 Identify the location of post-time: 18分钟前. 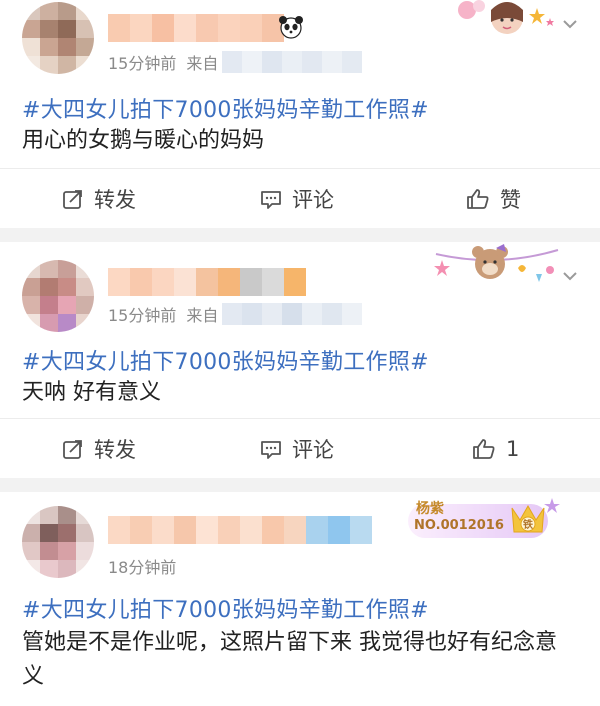
(142, 567).